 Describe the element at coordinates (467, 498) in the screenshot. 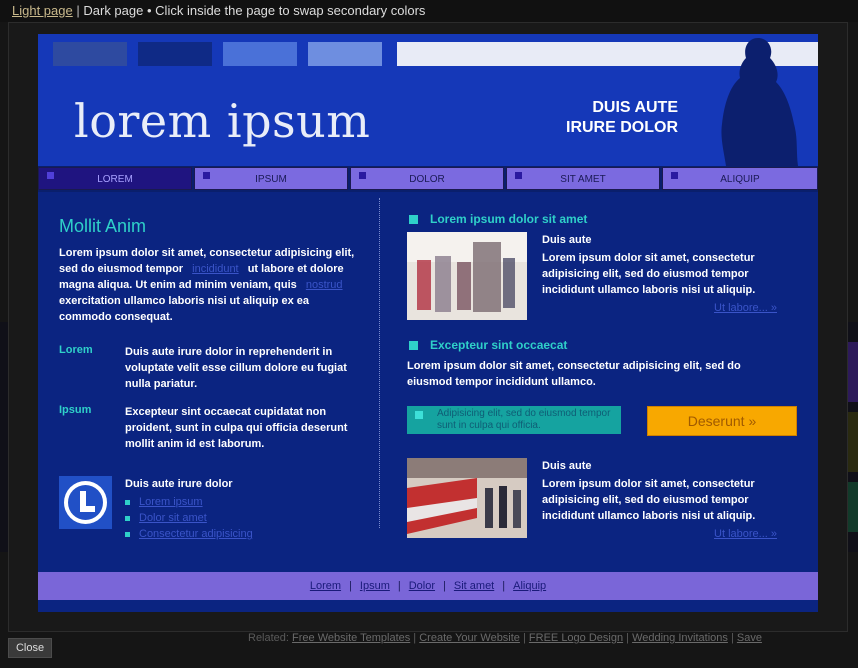

I see `train-photo-thumbnail` at that location.